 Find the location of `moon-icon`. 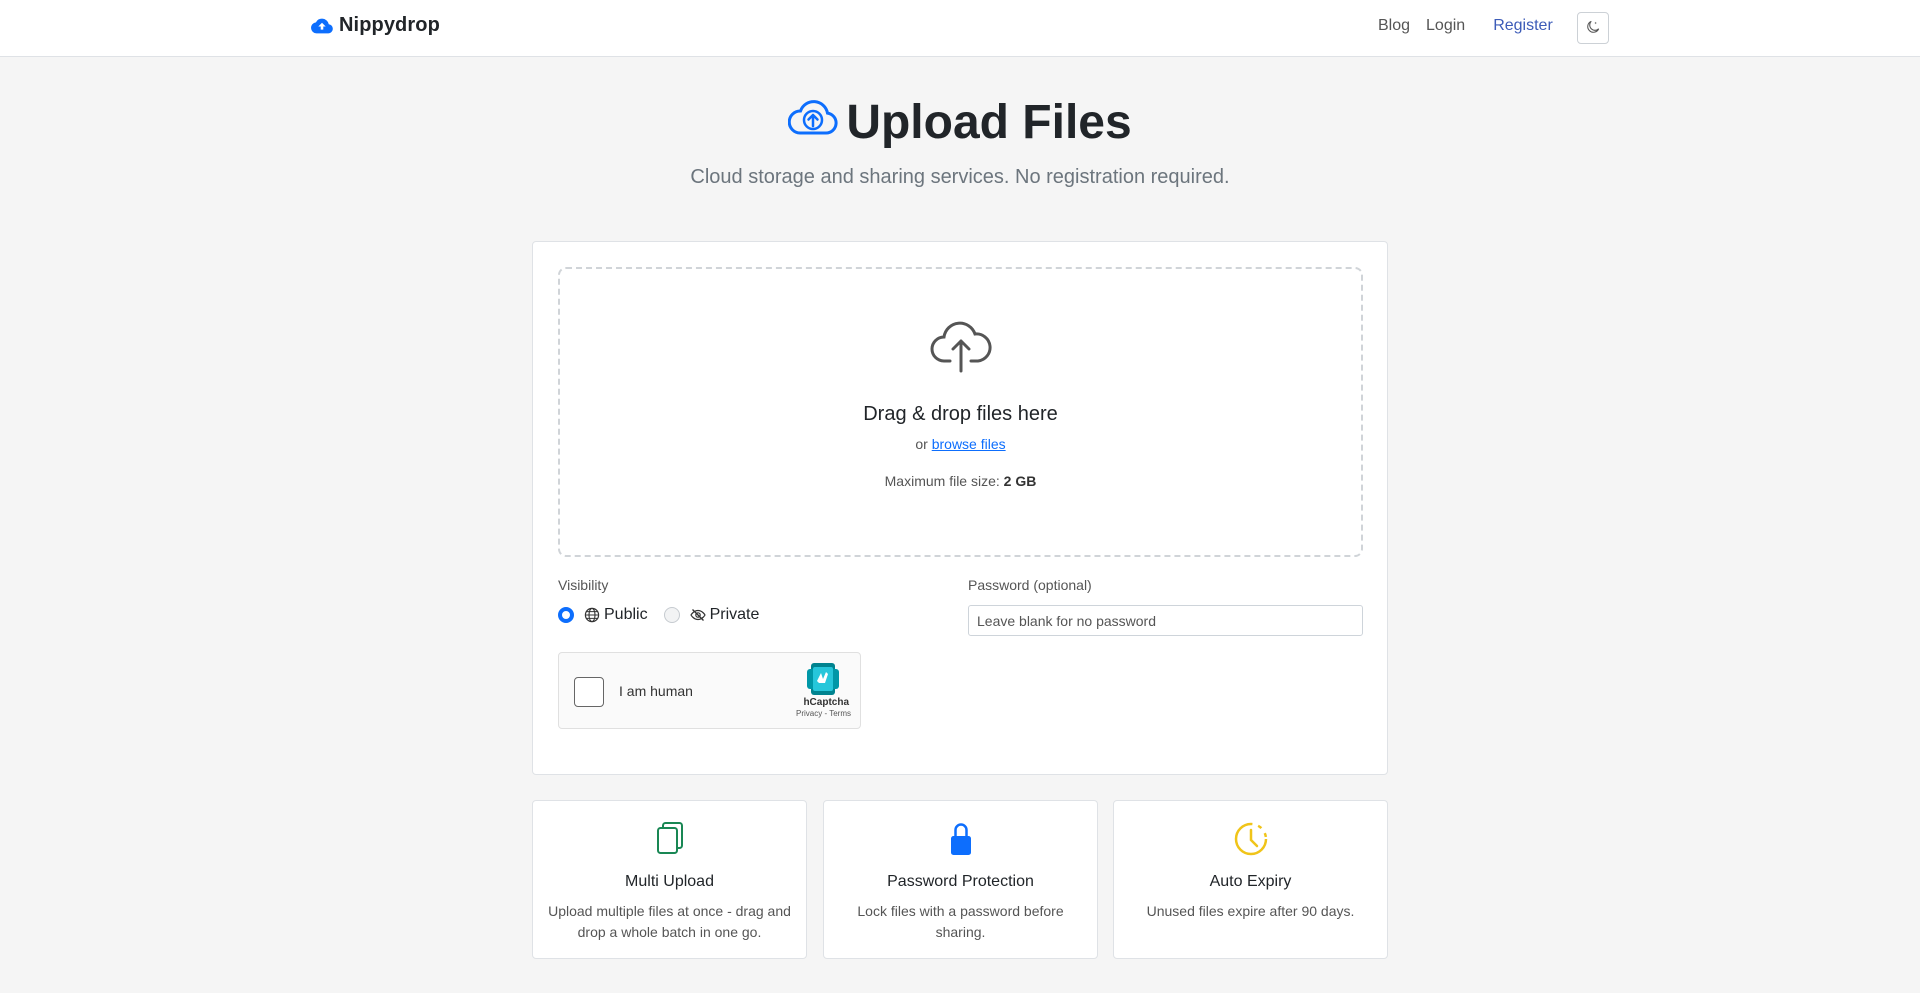

moon-icon is located at coordinates (1593, 28).